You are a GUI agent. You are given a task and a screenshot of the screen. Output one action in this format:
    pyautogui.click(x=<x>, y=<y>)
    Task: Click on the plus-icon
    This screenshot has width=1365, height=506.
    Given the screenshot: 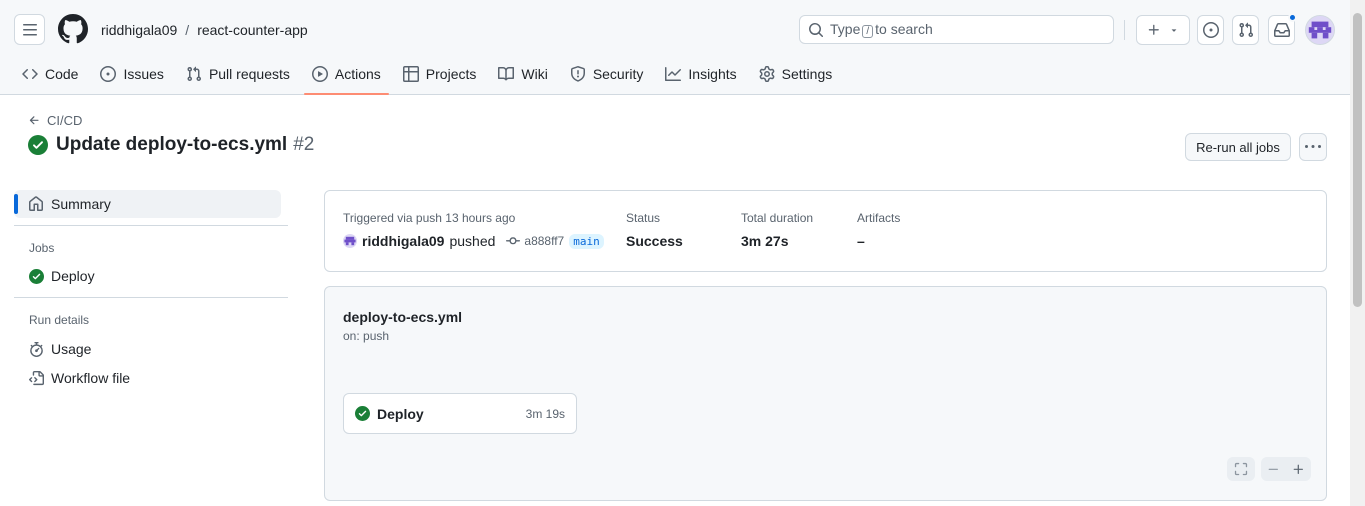 What is the action you would take?
    pyautogui.click(x=1153, y=29)
    